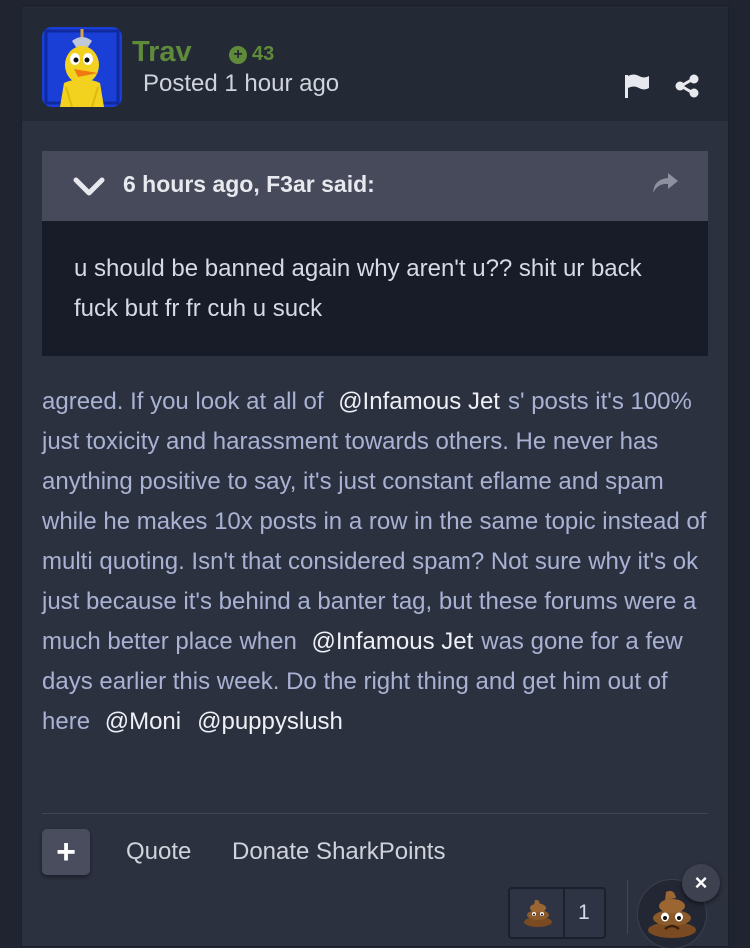  I want to click on author-name: Trav, so click(162, 52).